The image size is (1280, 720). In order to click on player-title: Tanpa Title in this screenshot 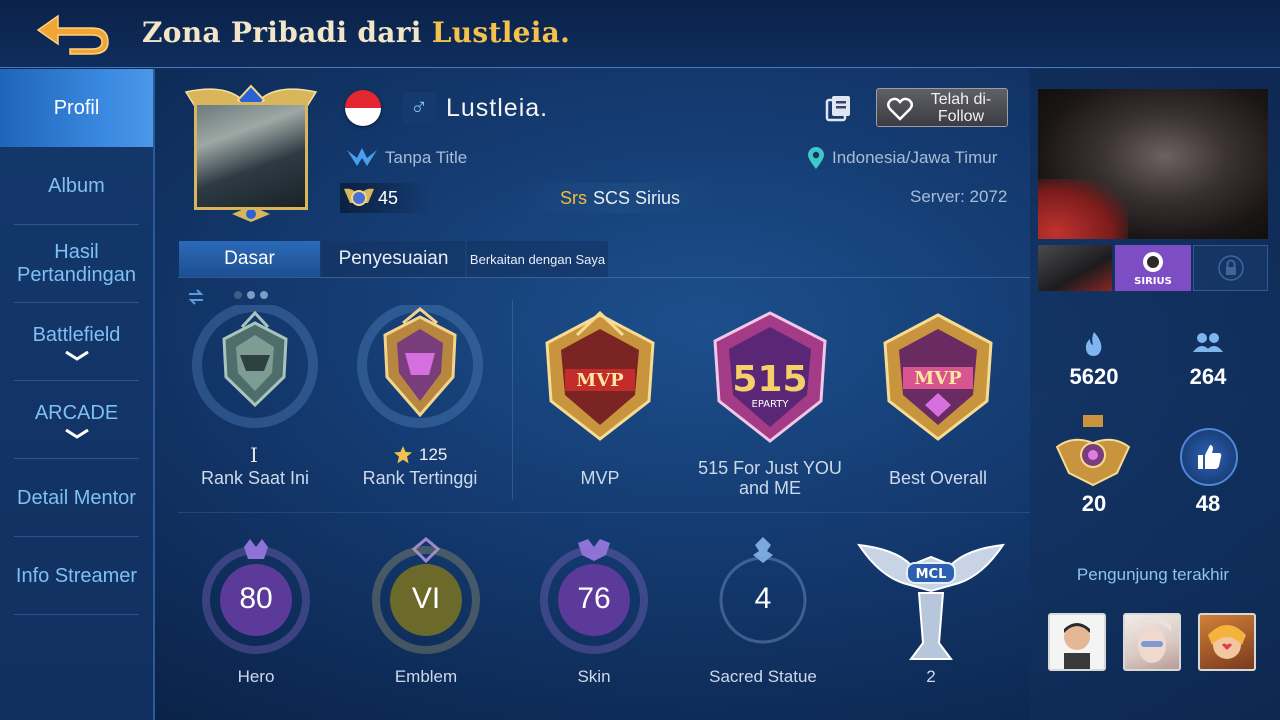, I will do `click(426, 157)`.